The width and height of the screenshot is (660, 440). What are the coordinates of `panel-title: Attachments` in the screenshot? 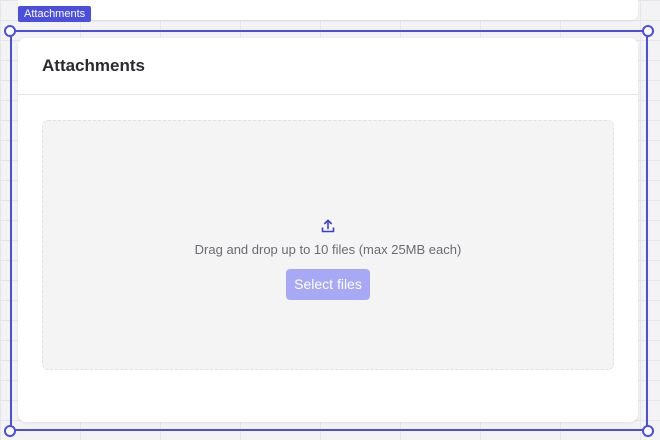 It's located at (93, 65).